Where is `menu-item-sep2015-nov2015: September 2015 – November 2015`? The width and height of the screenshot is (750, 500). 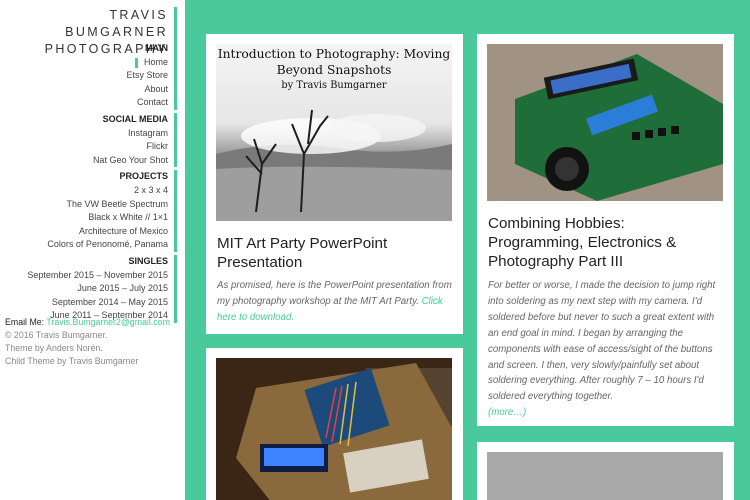
menu-item-sep2015-nov2015: September 2015 – November 2015 is located at coordinates (85, 276).